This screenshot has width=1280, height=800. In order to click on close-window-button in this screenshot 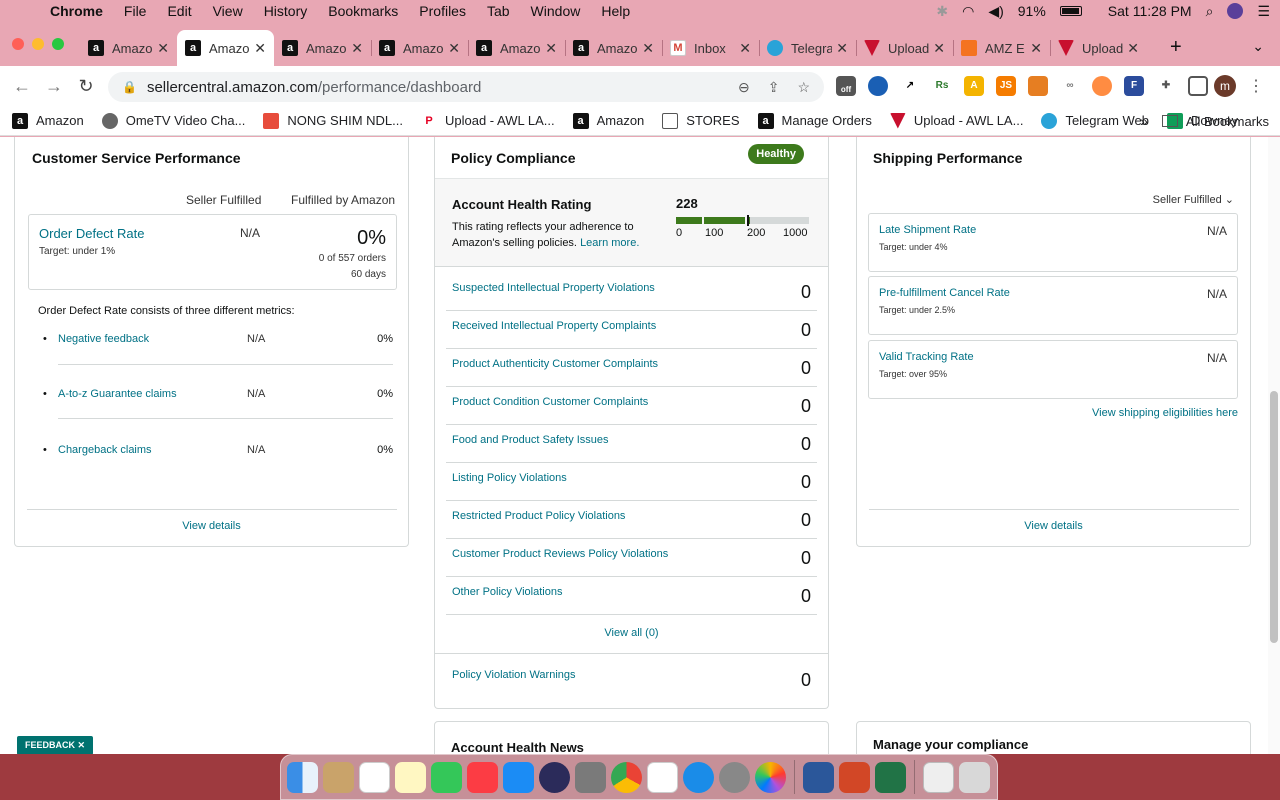, I will do `click(18, 44)`.